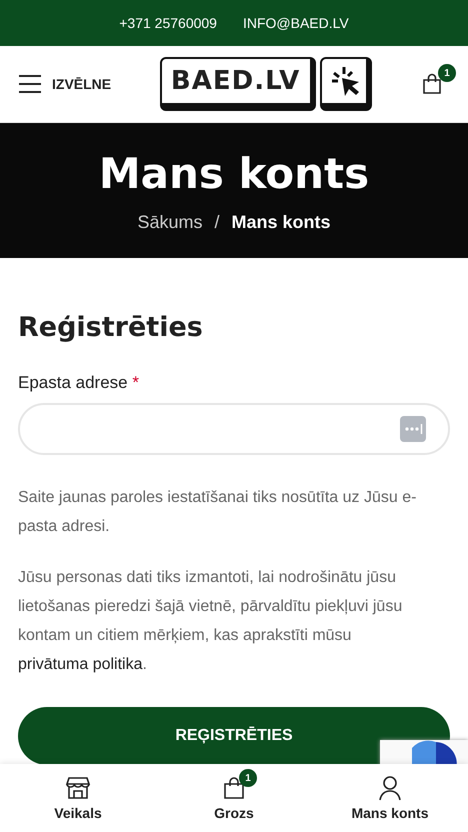  I want to click on current-page-title: Mans konts, so click(281, 222).